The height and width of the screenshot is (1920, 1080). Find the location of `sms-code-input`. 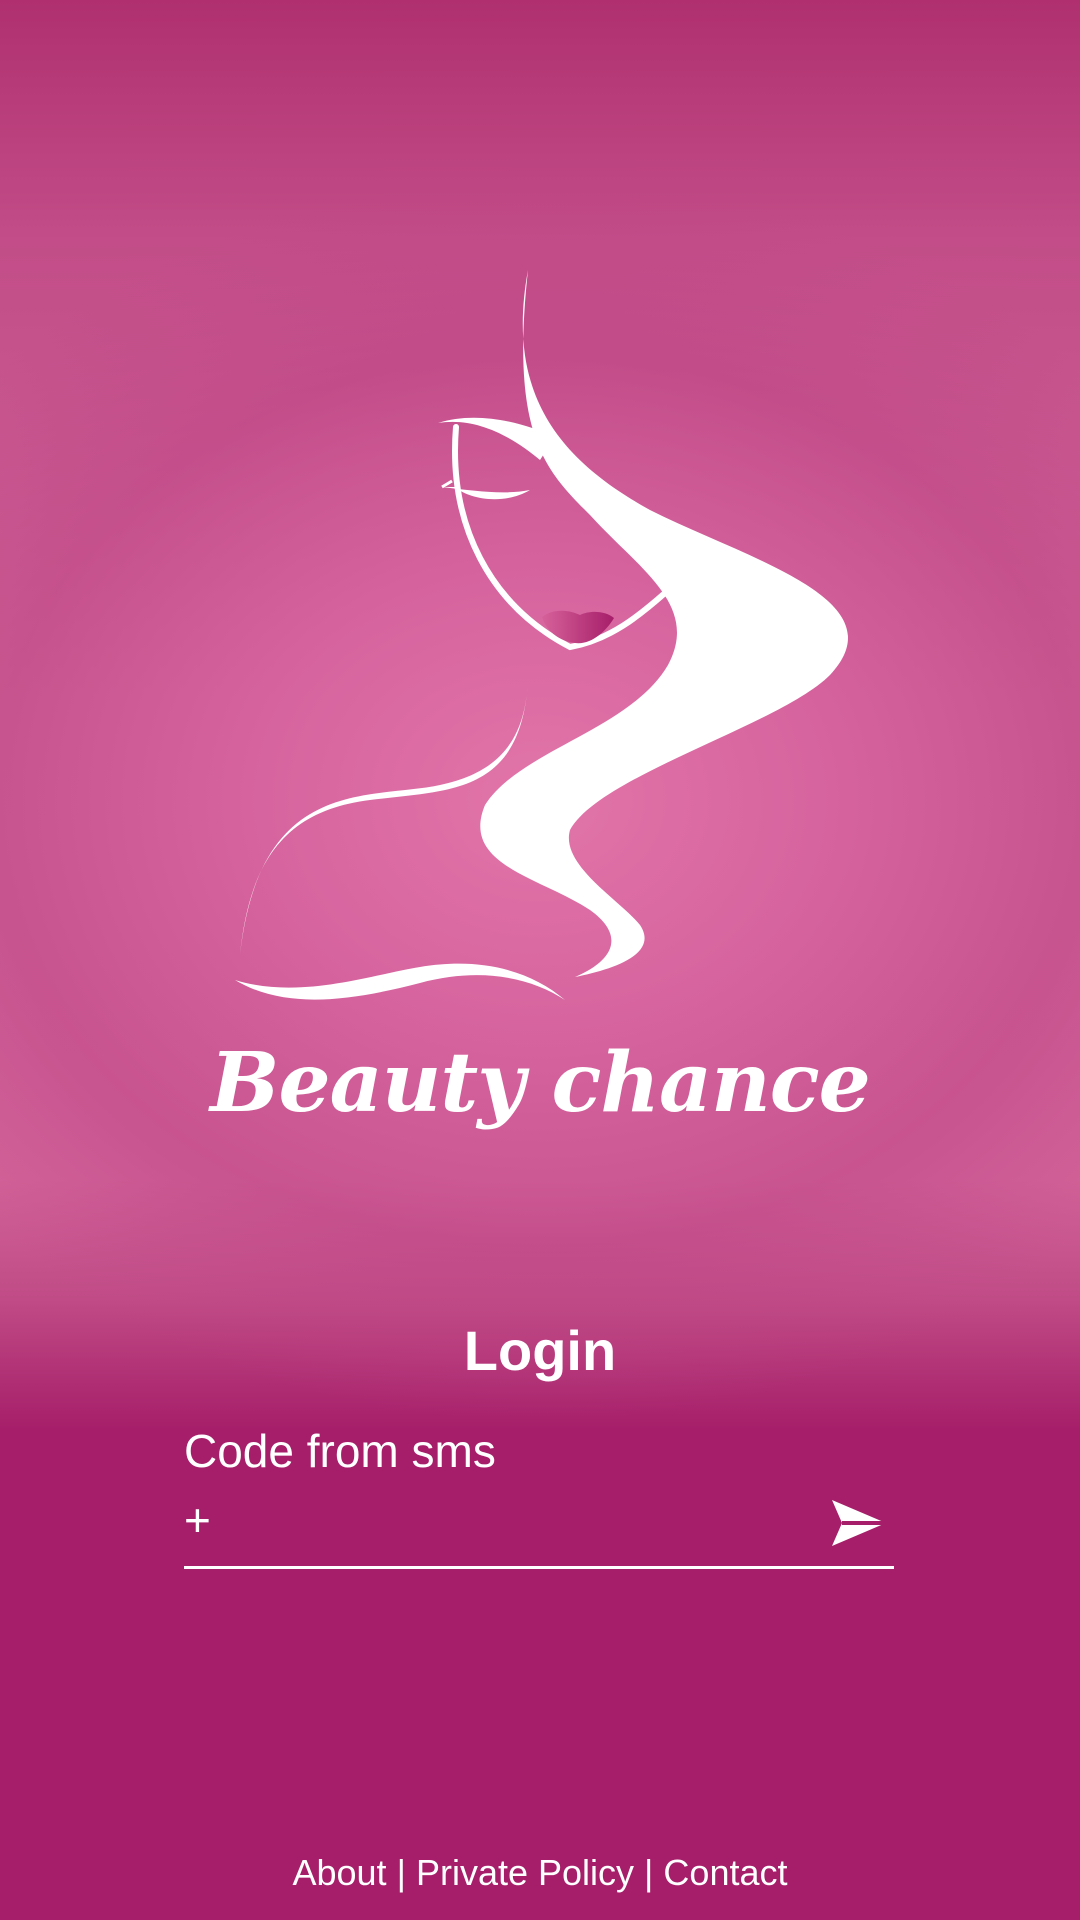

sms-code-input is located at coordinates (506, 1524).